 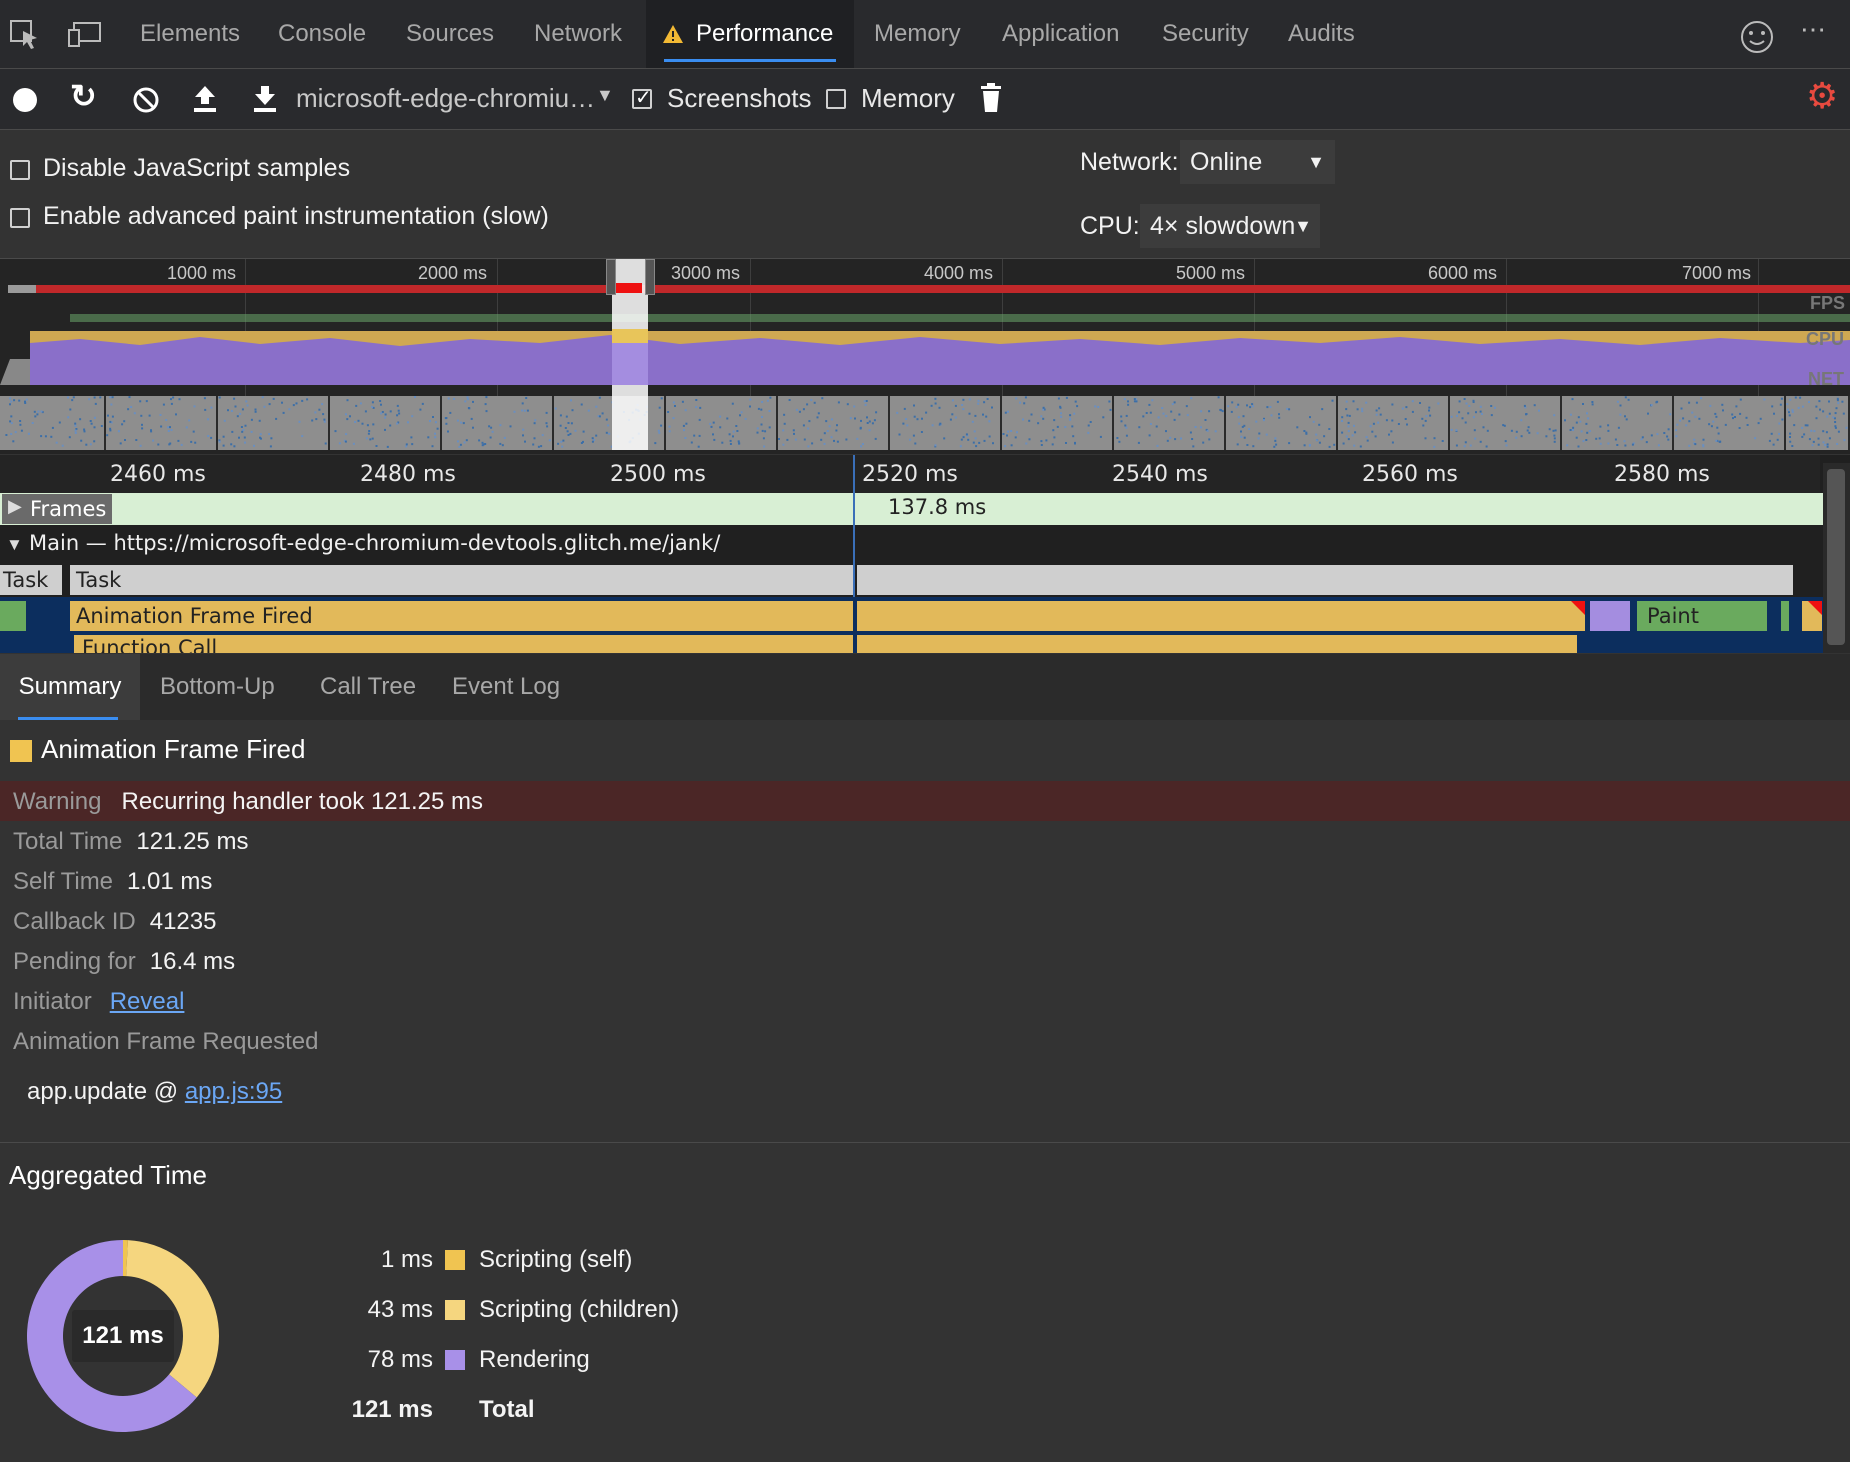 I want to click on total-time-value: 121.25 ms, so click(x=192, y=841).